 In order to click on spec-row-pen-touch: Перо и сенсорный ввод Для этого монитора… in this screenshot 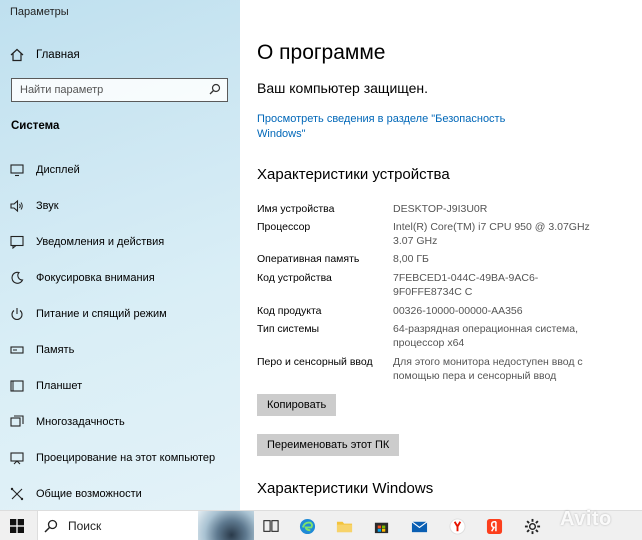, I will do `click(447, 369)`.